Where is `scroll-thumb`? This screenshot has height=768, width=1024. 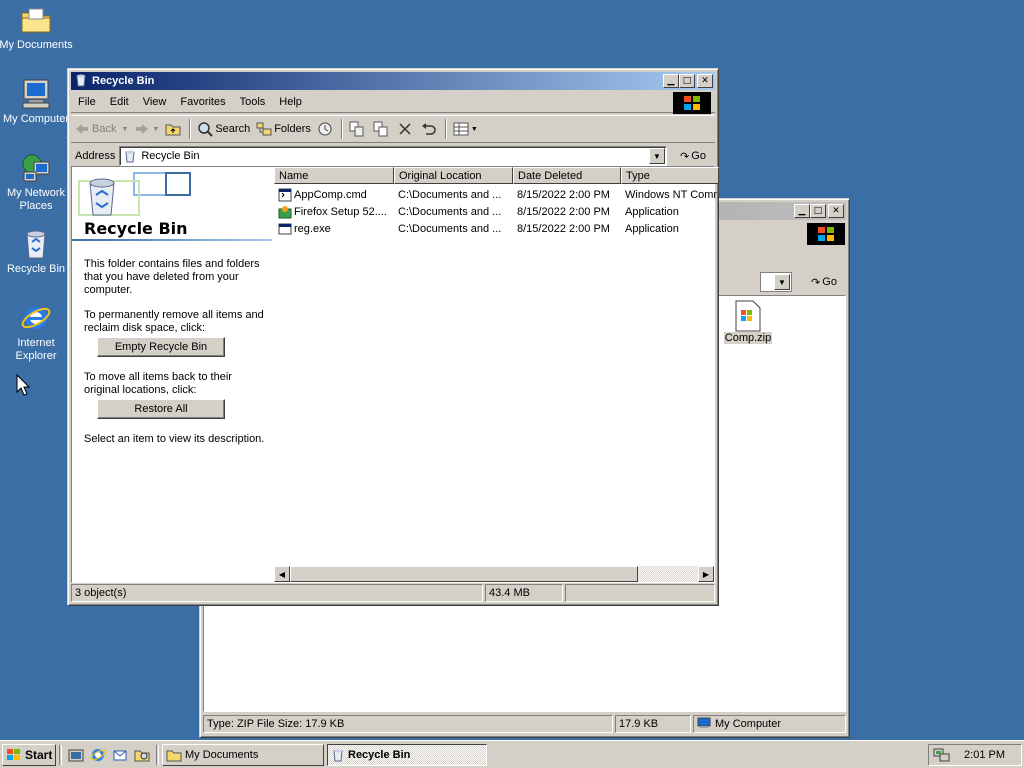
scroll-thumb is located at coordinates (464, 574).